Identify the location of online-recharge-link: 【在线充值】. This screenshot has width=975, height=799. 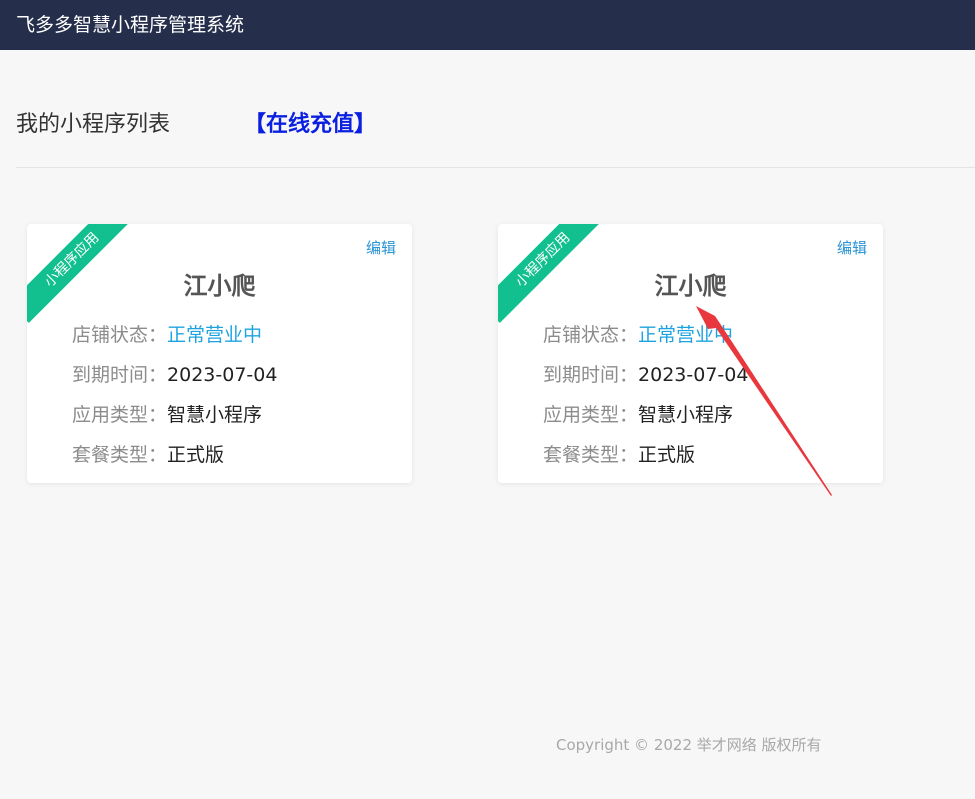
(310, 122).